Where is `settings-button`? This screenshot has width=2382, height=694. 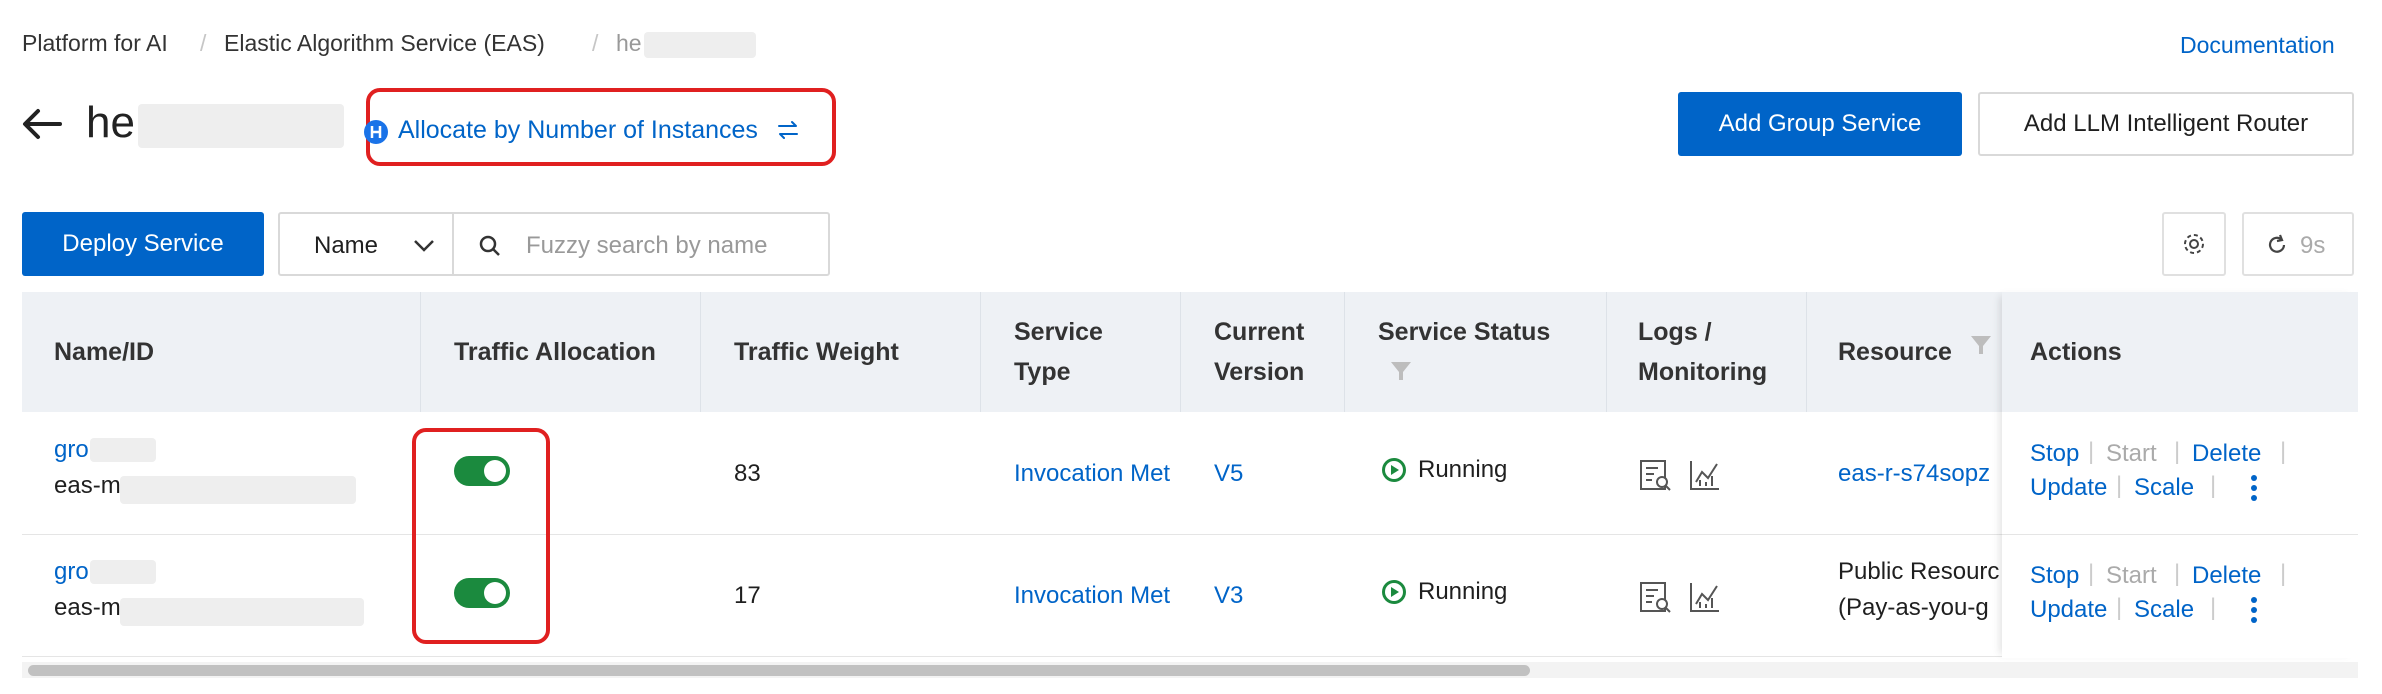 settings-button is located at coordinates (2194, 244).